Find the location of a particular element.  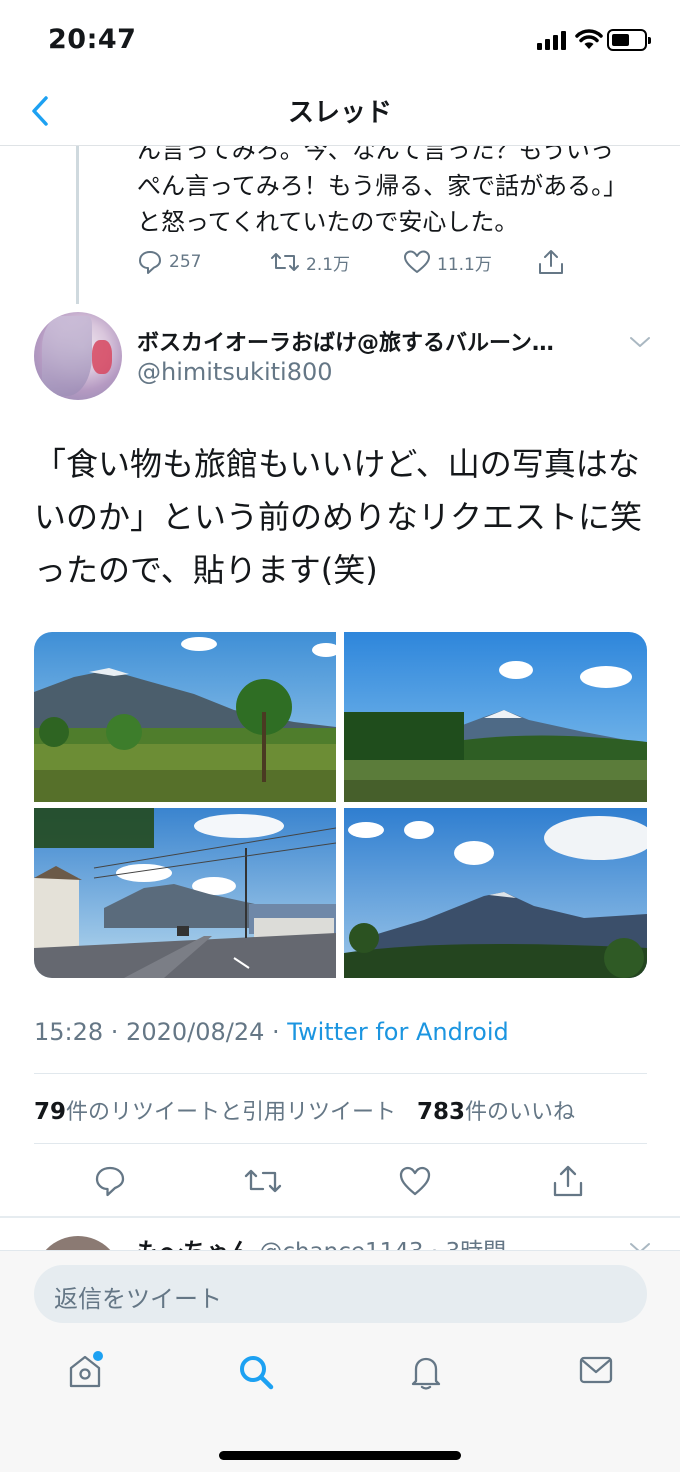

chevron-down-icon is located at coordinates (640, 342).